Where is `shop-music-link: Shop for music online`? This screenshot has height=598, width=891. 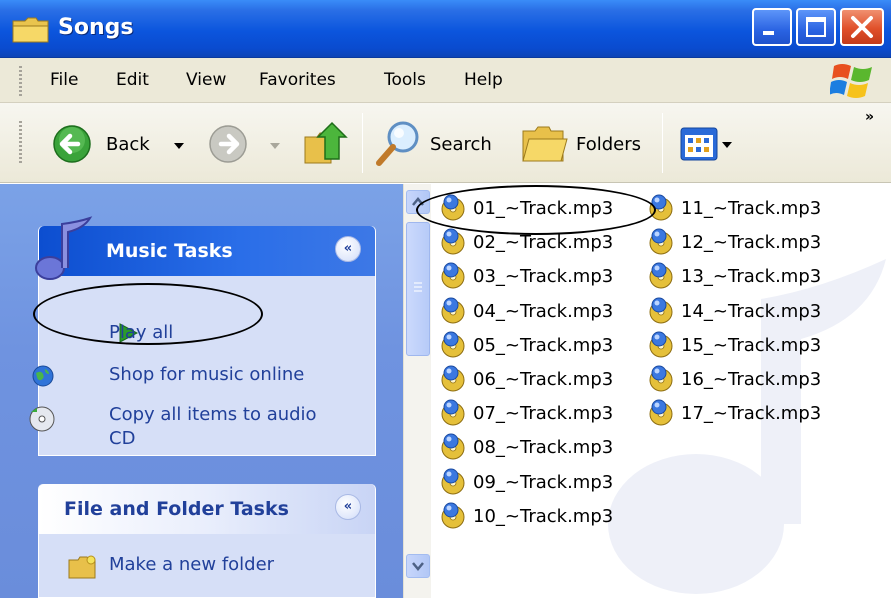 shop-music-link: Shop for music online is located at coordinates (206, 374).